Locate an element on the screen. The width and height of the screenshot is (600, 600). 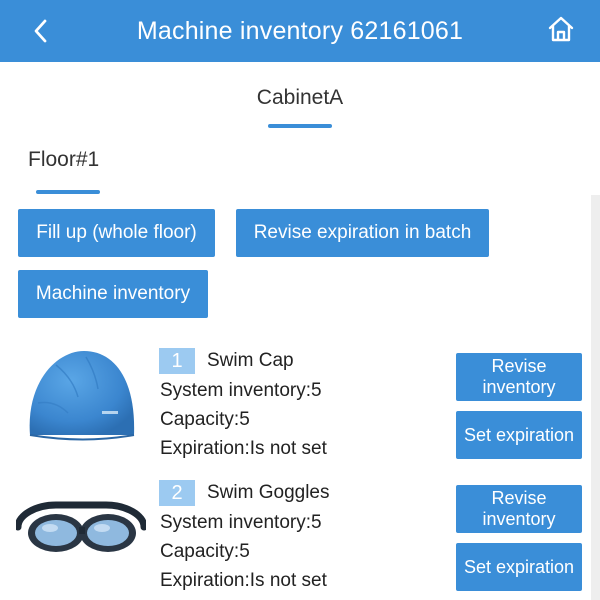
item-number-badge: 2 is located at coordinates (177, 493).